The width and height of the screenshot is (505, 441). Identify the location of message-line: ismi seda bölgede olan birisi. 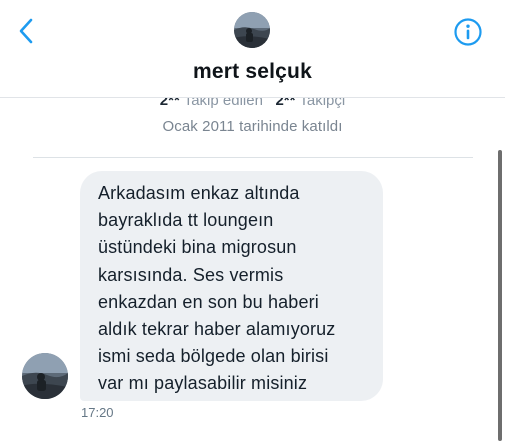
(213, 356).